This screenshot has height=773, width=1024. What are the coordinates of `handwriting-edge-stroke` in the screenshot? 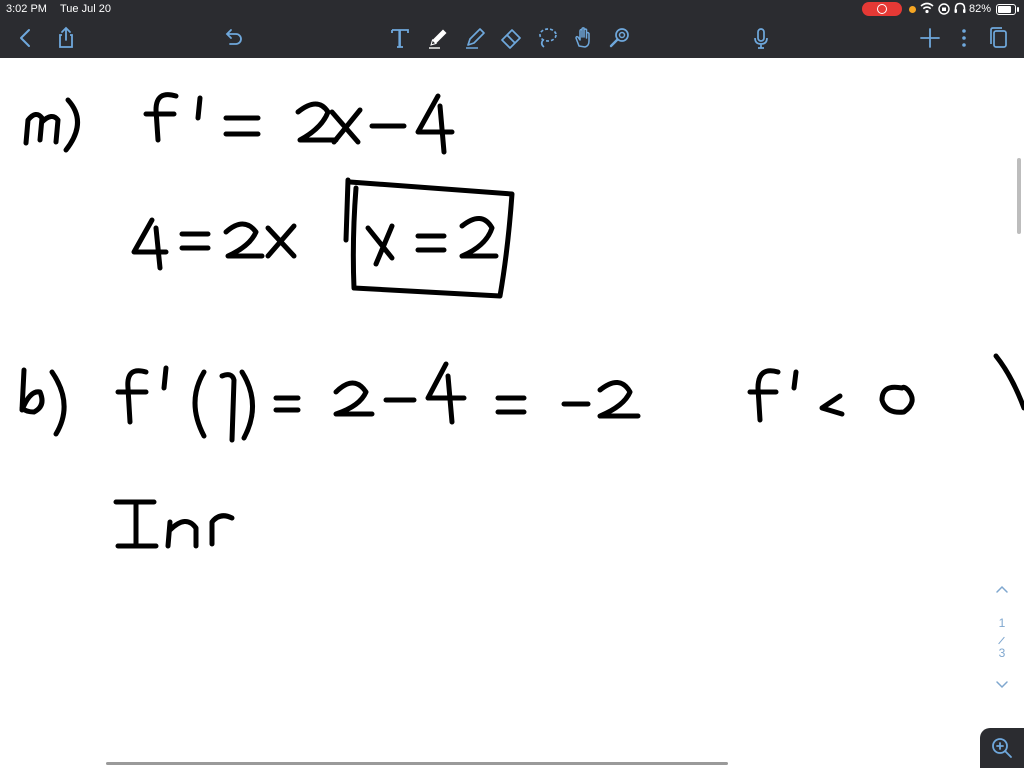 It's located at (1008, 382).